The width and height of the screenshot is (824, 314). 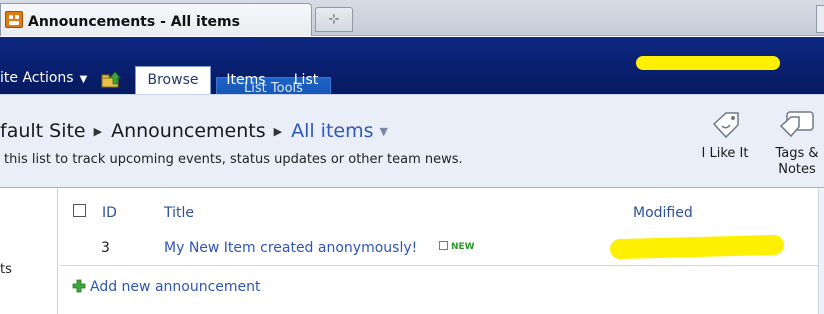 What do you see at coordinates (79, 210) in the screenshot?
I see `select-all-checkbox` at bounding box center [79, 210].